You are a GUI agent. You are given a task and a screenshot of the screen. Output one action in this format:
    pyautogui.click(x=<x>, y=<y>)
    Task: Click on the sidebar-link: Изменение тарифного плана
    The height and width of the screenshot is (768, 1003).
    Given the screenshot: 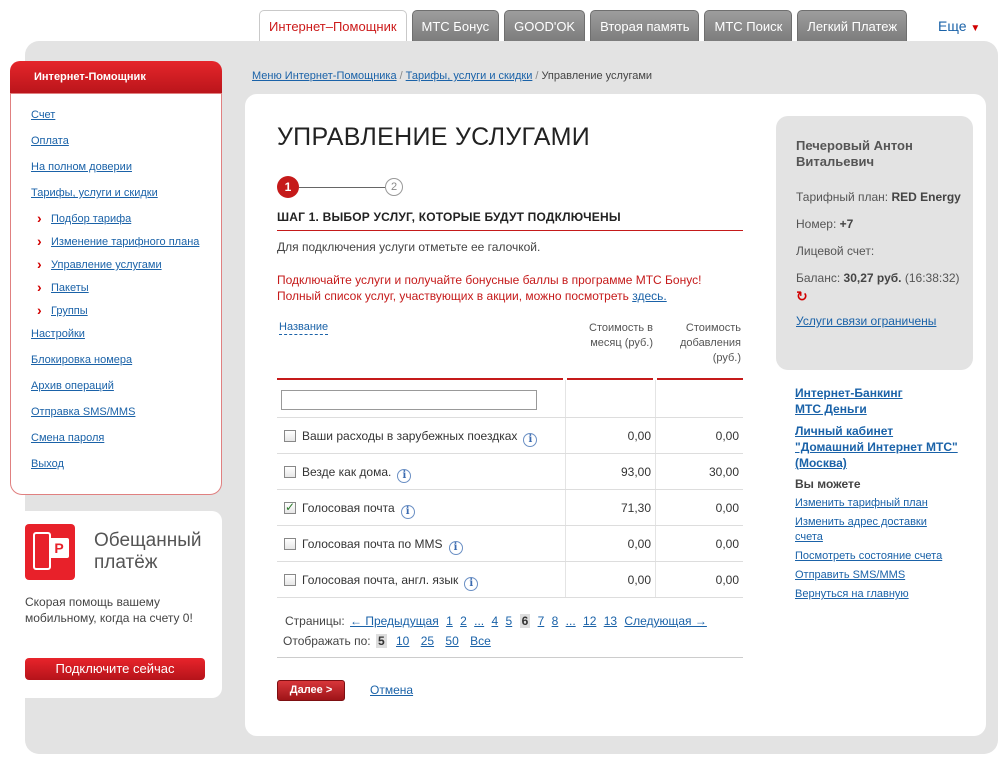 What is the action you would take?
    pyautogui.click(x=125, y=242)
    